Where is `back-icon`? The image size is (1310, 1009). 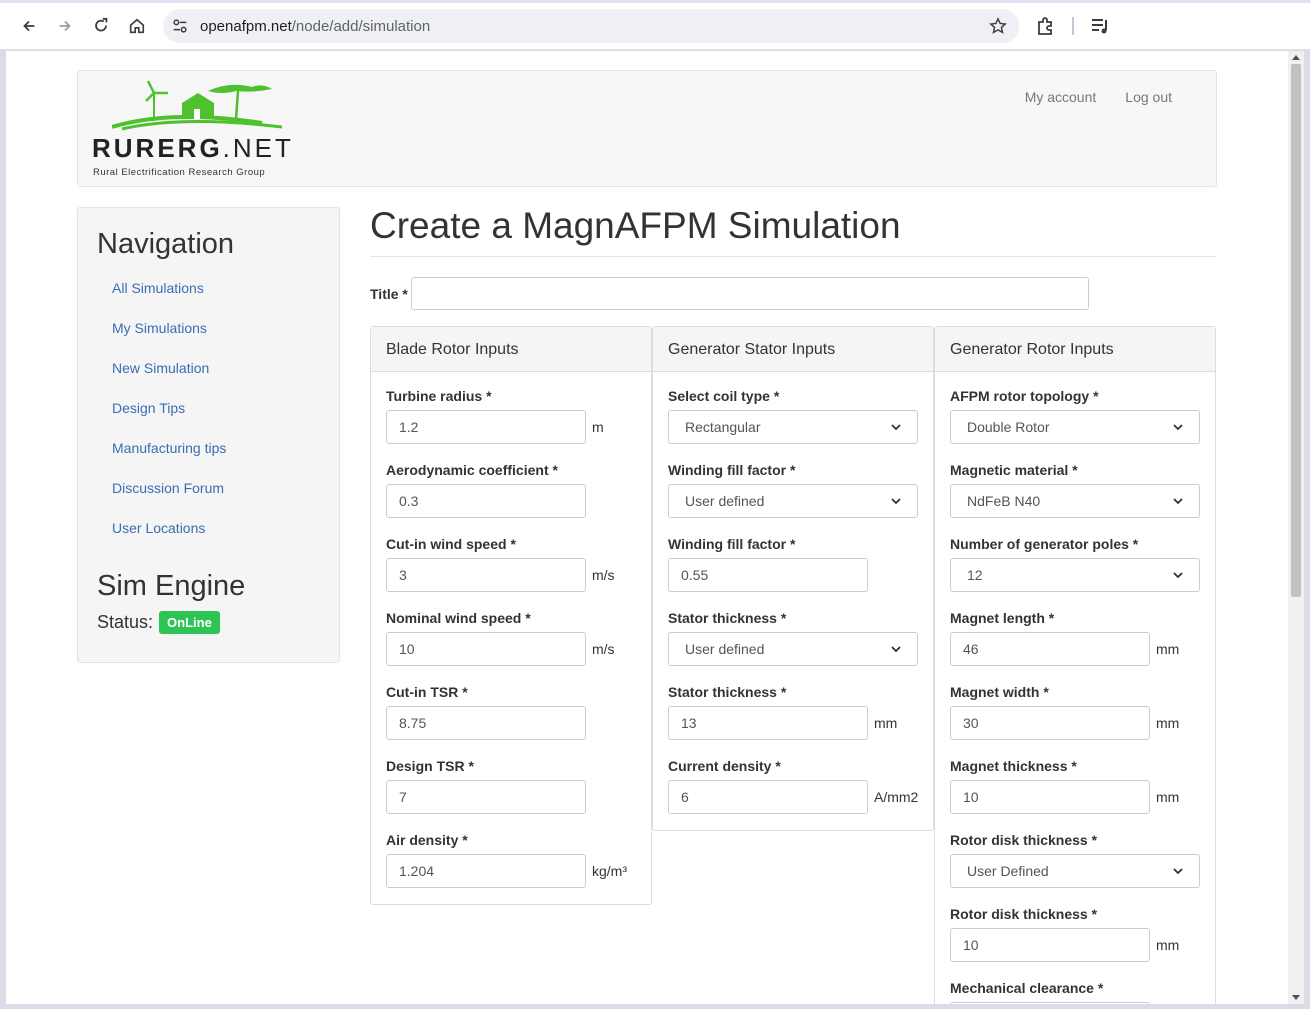 back-icon is located at coordinates (29, 26).